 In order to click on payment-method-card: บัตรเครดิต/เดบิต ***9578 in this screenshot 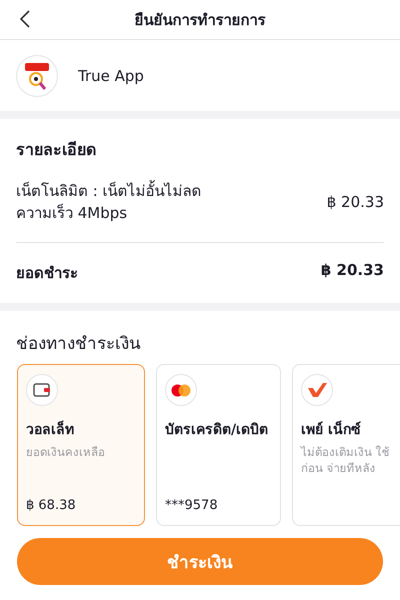, I will do `click(218, 445)`.